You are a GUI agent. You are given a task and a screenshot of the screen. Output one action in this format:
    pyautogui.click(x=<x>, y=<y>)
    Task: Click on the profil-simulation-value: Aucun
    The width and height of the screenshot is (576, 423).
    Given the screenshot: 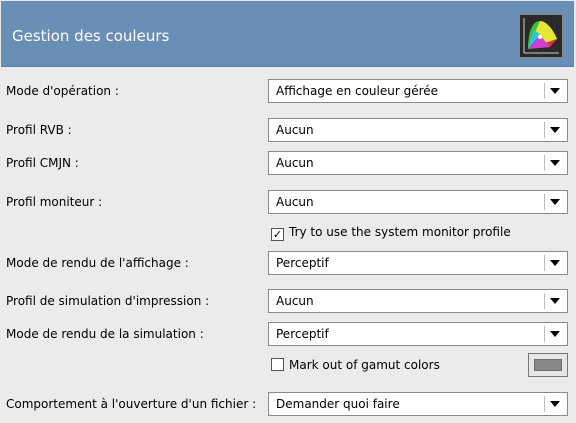 What is the action you would take?
    pyautogui.click(x=295, y=301)
    